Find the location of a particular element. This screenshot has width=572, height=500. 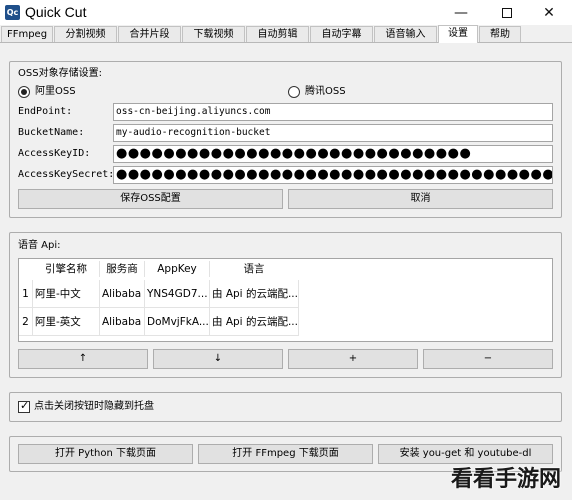

title-bar: Qc Quick Cut — ✕ is located at coordinates (286, 12).